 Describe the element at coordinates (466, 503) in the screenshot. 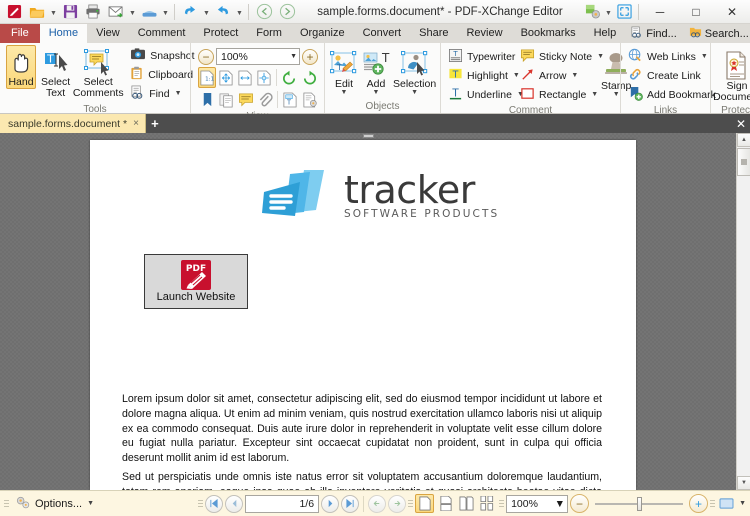

I see `two-page-icon` at that location.